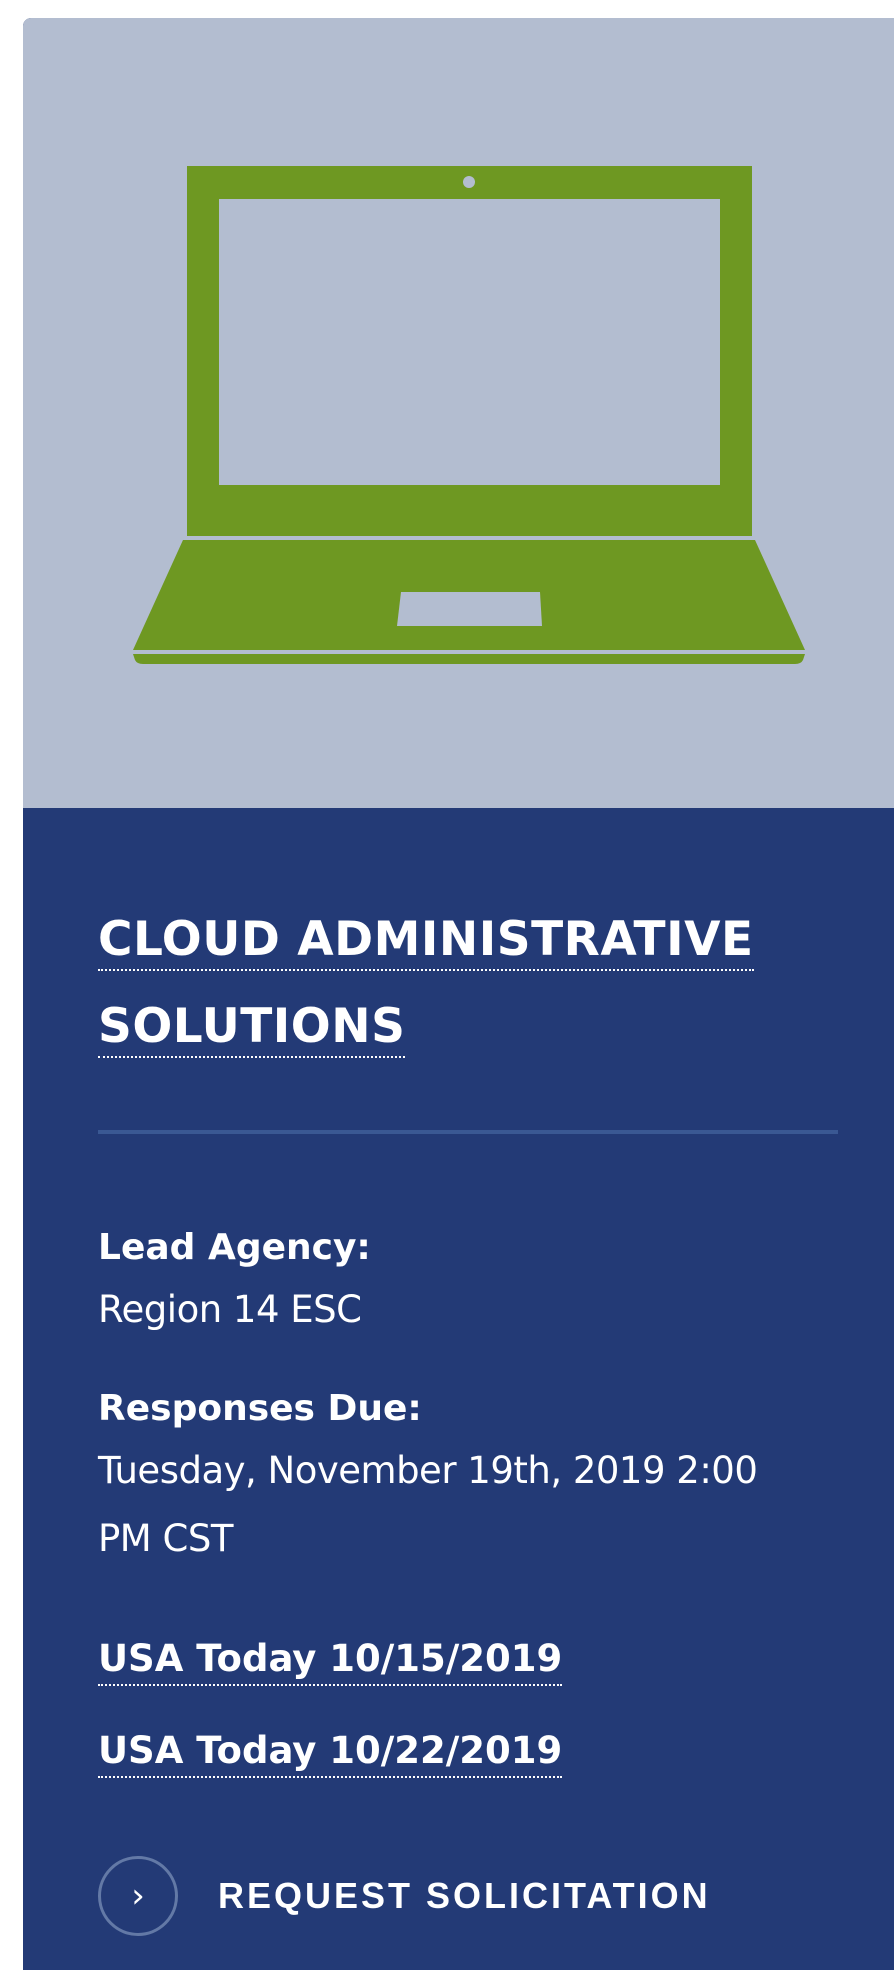 The width and height of the screenshot is (894, 1970). Describe the element at coordinates (428, 1504) in the screenshot. I see `responses-due-value: Tuesday, November 19th, 2019 2:00 PM CST` at that location.